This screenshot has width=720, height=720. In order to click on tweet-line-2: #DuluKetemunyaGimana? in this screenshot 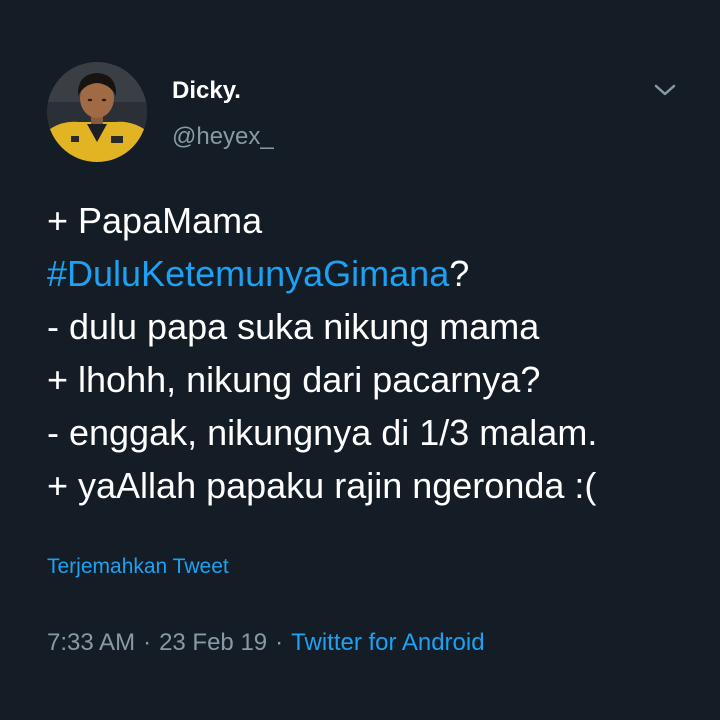, I will do `click(372, 273)`.